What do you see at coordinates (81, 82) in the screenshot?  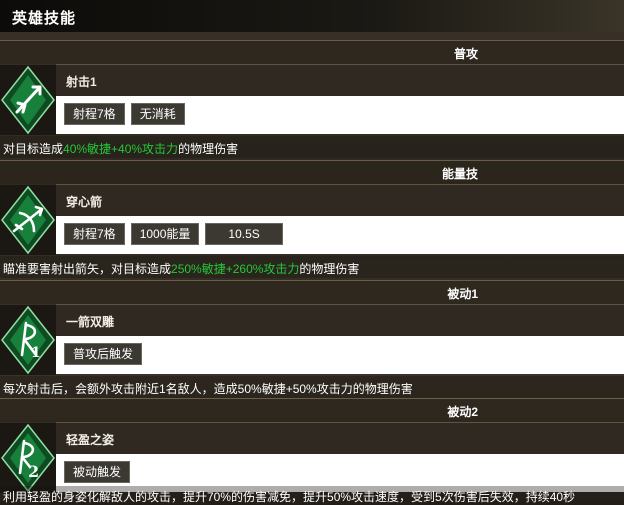 I see `skill-name: 射击1` at bounding box center [81, 82].